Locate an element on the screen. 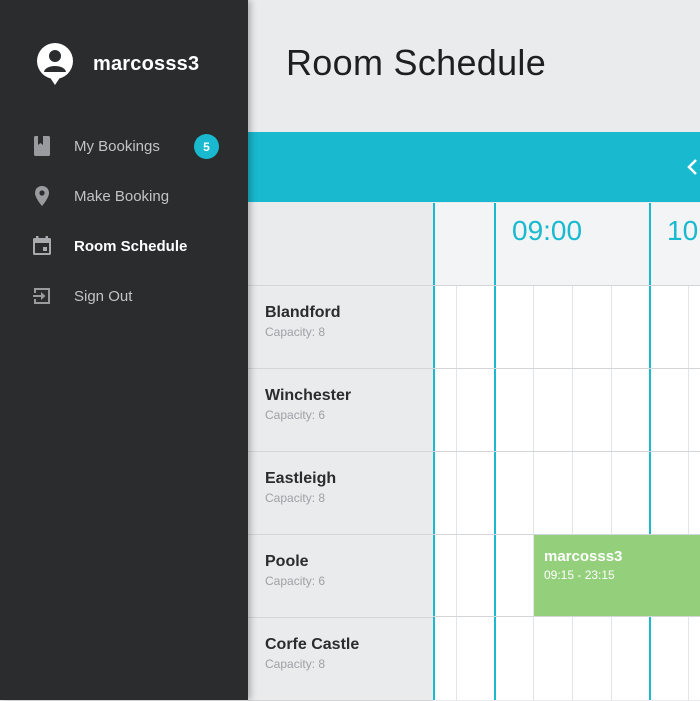 This screenshot has width=700, height=701. chevron-left-icon is located at coordinates (692, 167).